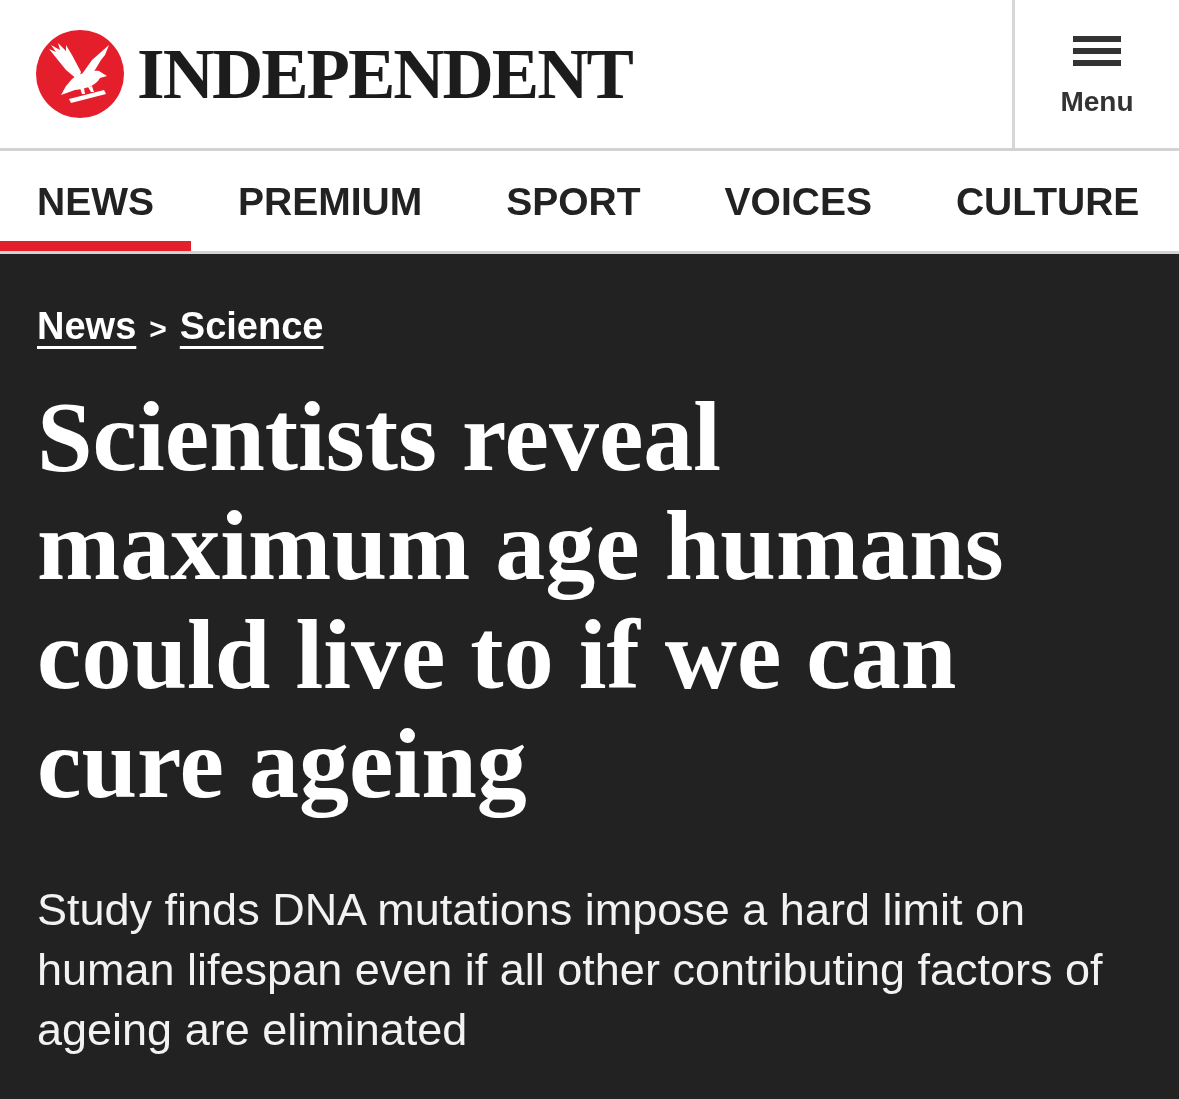  What do you see at coordinates (798, 201) in the screenshot?
I see `nav-tab: VOICES` at bounding box center [798, 201].